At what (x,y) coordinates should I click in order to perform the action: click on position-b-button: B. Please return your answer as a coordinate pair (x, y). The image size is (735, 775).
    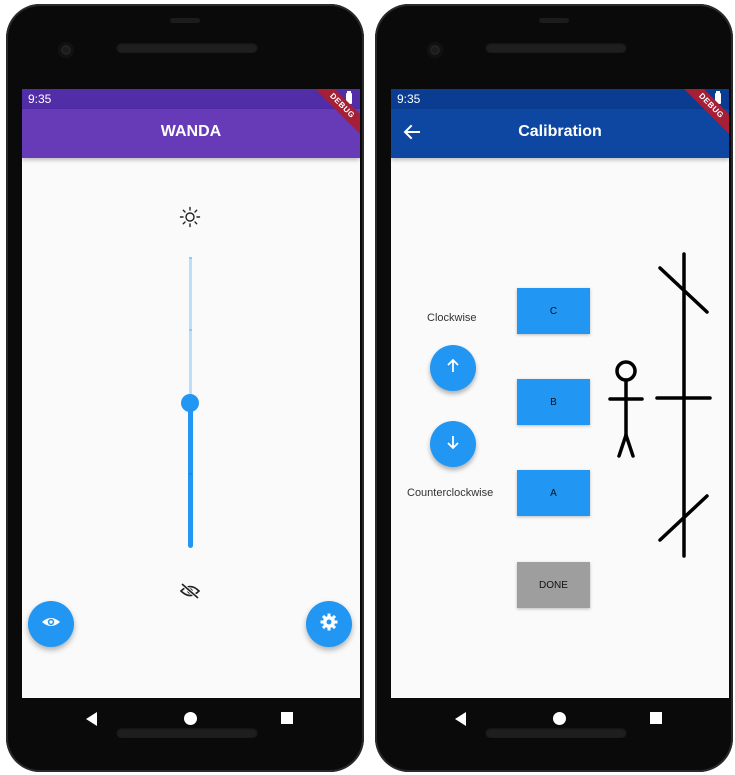
    Looking at the image, I should click on (553, 402).